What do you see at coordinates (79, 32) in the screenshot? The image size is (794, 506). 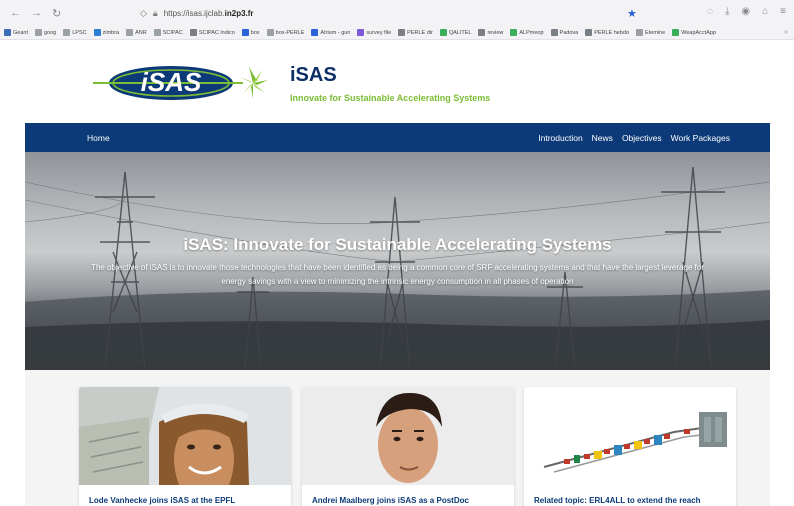 I see `bookmark-label: LPSC` at bounding box center [79, 32].